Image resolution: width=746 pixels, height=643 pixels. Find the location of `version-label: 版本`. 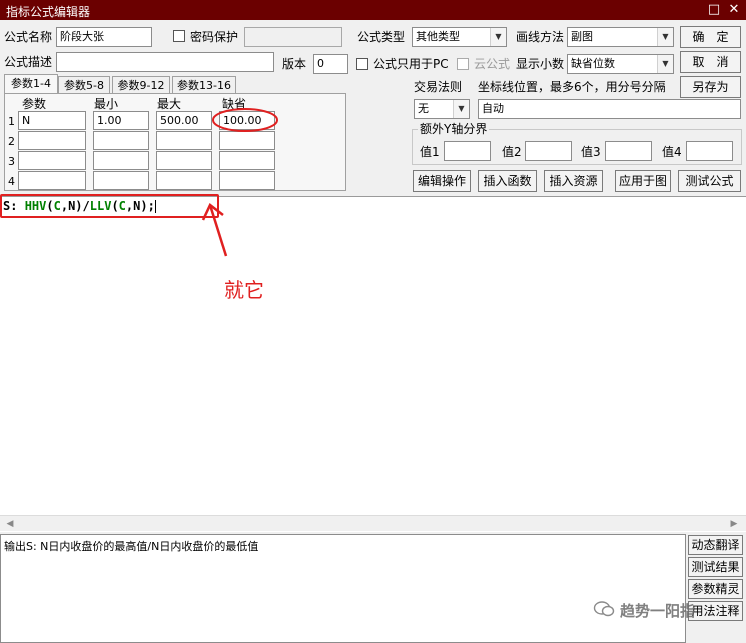

version-label: 版本 is located at coordinates (294, 64).